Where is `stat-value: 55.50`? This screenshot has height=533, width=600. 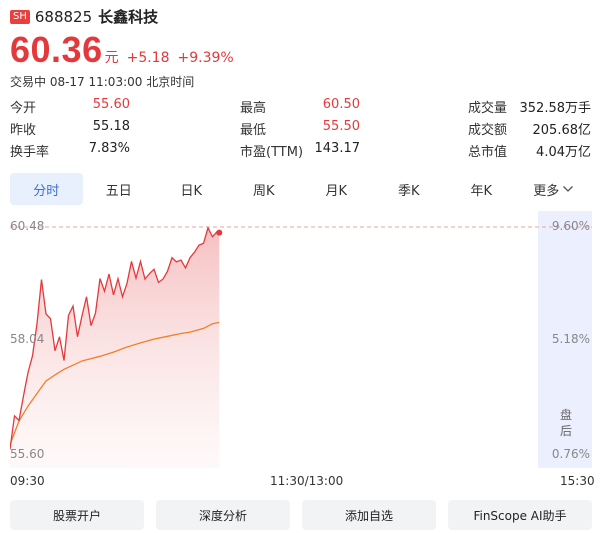 stat-value: 55.50 is located at coordinates (341, 126).